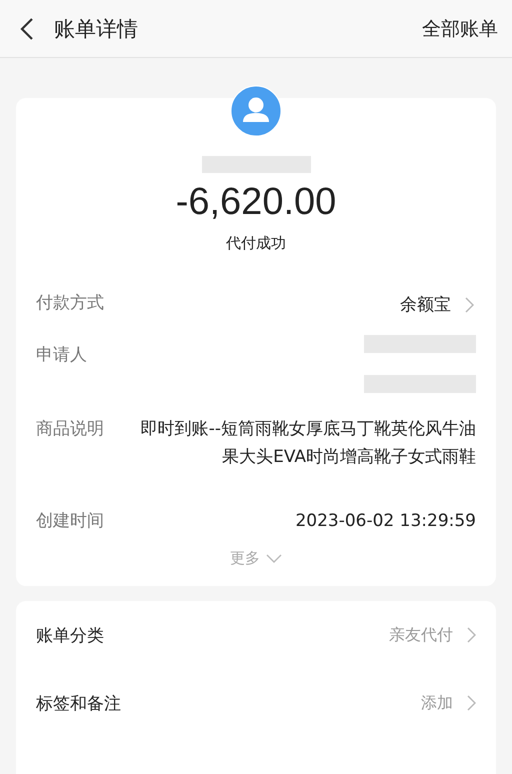  I want to click on payment-method-link: 余额宝, so click(438, 305).